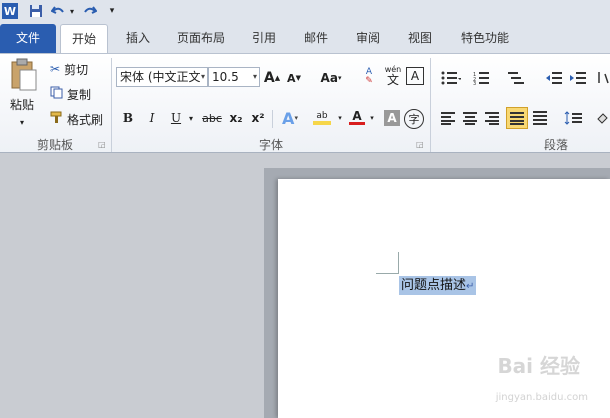 This screenshot has width=610, height=418. What do you see at coordinates (162, 77) in the screenshot?
I see `font-family-select: 宋体 (中文正文 ▾` at bounding box center [162, 77].